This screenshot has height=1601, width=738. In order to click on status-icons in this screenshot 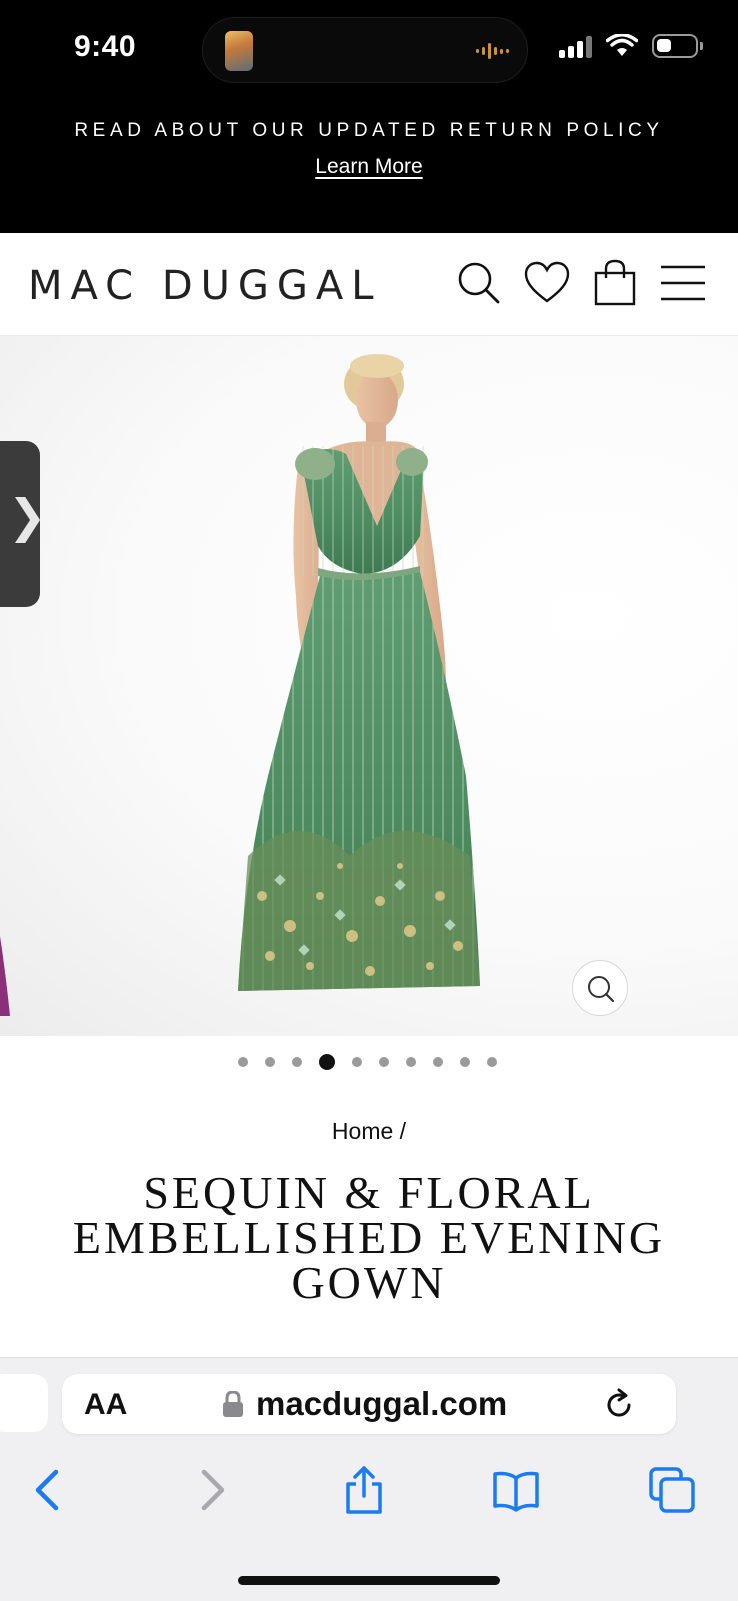, I will do `click(631, 46)`.